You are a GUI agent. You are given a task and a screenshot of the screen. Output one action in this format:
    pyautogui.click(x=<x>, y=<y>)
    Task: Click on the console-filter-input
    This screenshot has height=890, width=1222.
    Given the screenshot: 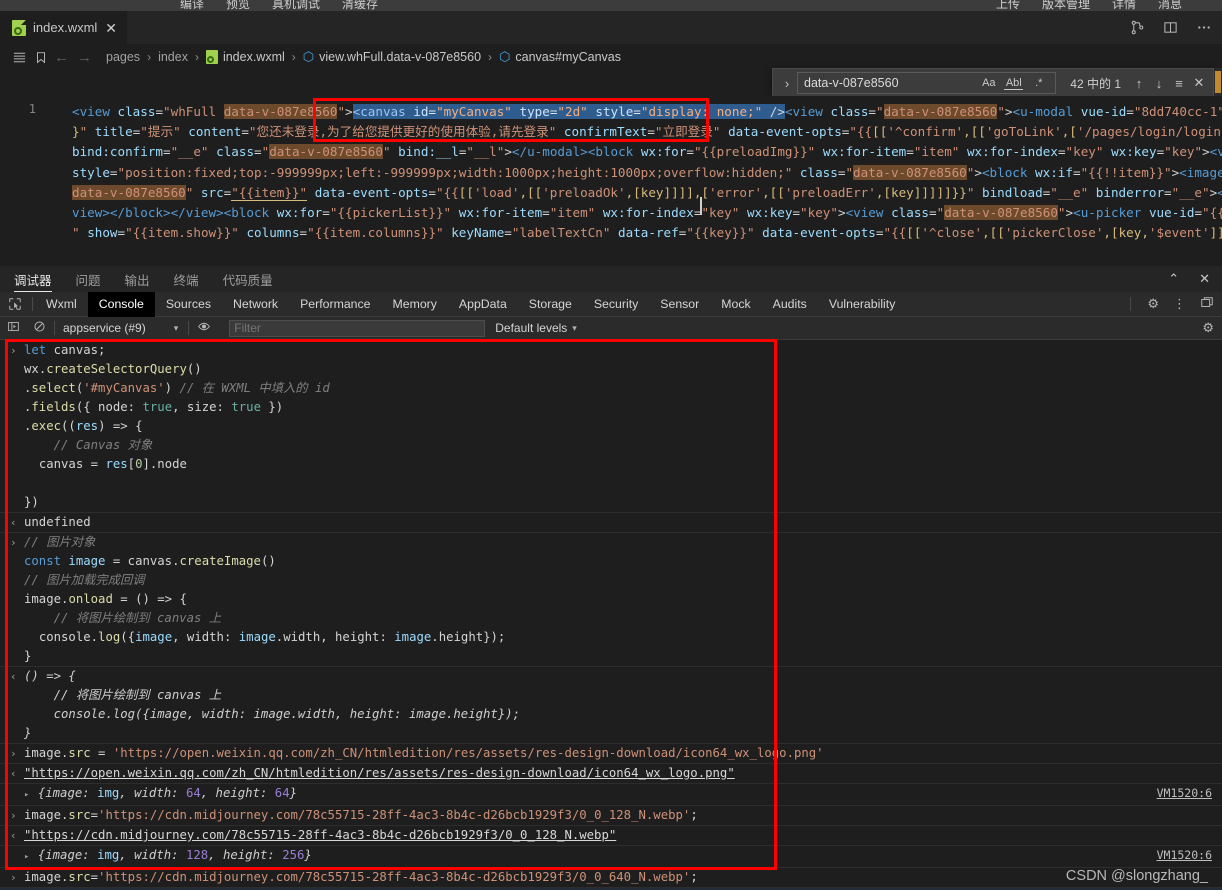 What is the action you would take?
    pyautogui.click(x=357, y=328)
    